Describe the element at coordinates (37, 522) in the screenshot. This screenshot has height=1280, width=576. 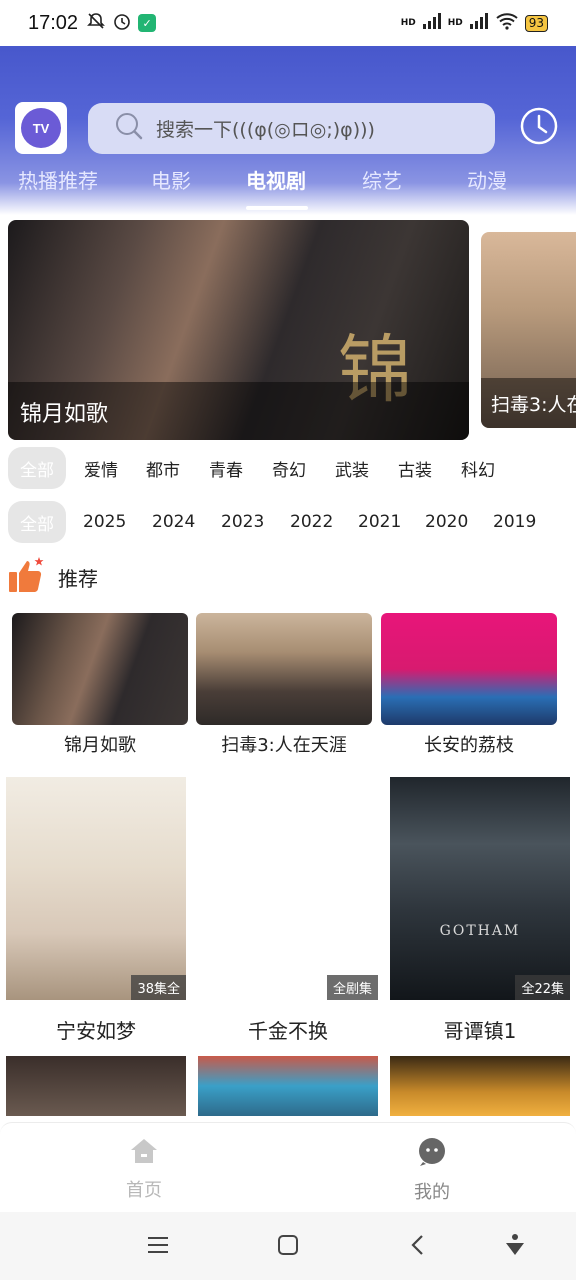
I see `year-chip-all: 全部` at that location.